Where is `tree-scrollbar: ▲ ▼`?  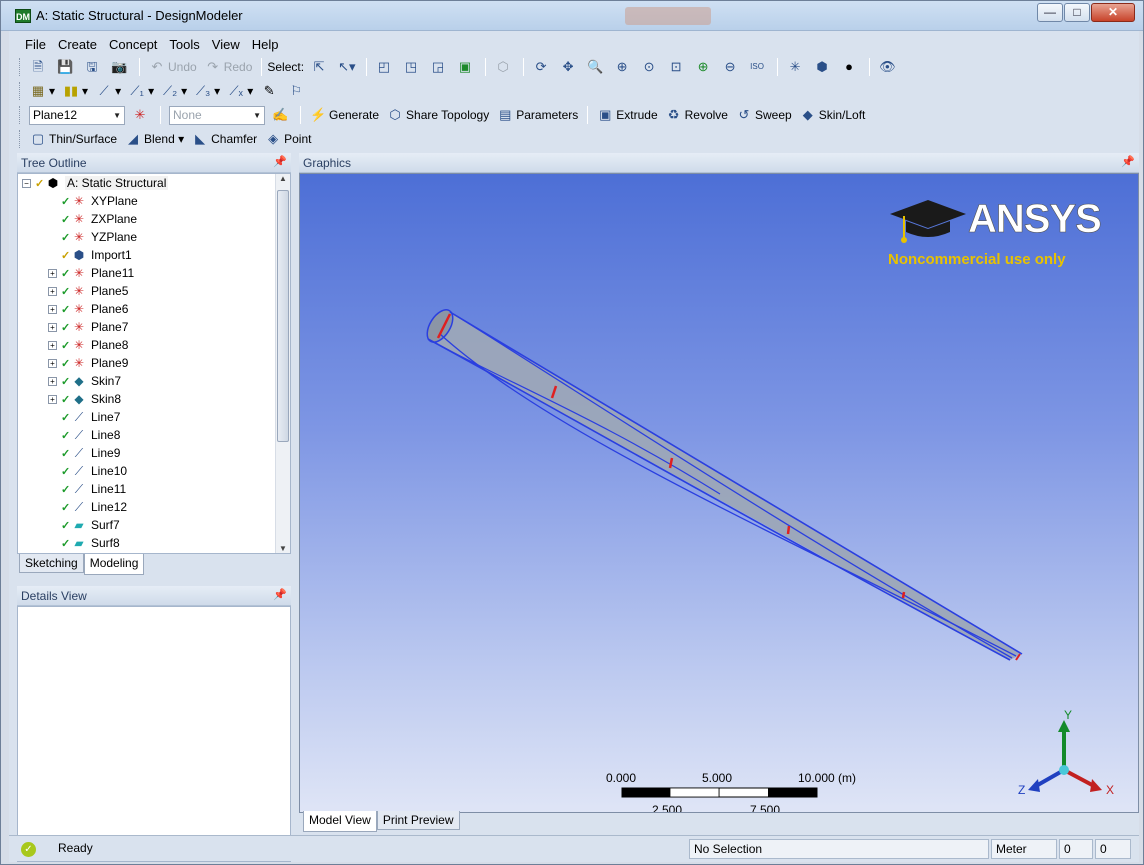 tree-scrollbar: ▲ ▼ is located at coordinates (282, 363).